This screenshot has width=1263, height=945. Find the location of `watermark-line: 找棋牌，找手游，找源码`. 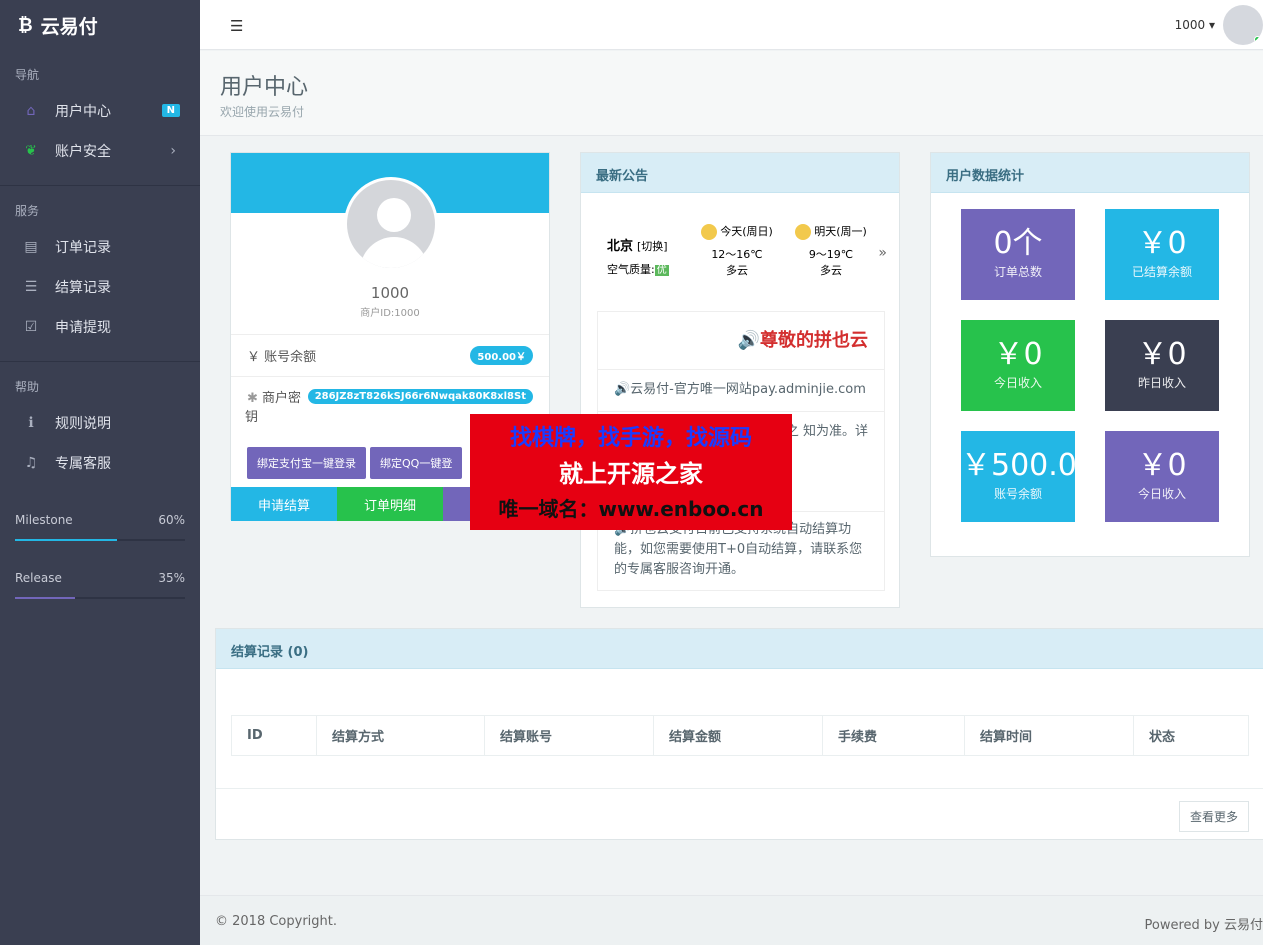

watermark-line: 找棋牌，找手游，找源码 is located at coordinates (630, 438).